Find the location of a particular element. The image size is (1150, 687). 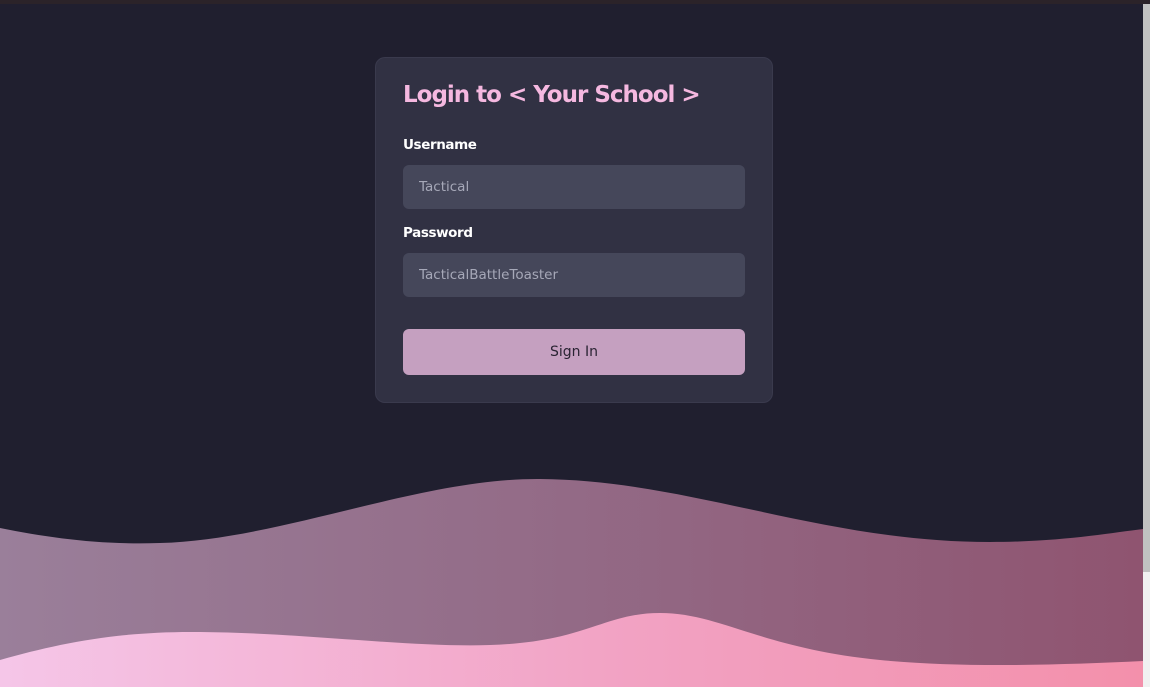

scrollbar-thumb is located at coordinates (1146, 288).